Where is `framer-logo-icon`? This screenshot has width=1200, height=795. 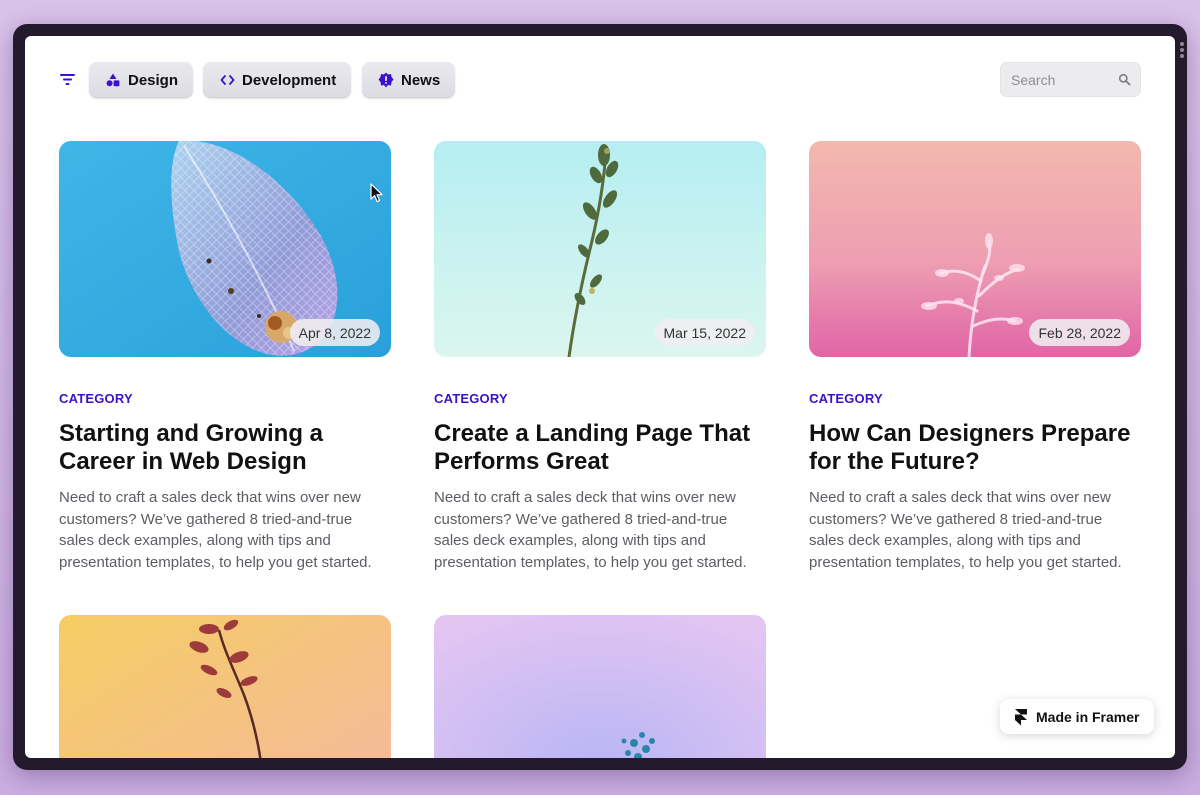 framer-logo-icon is located at coordinates (1021, 716).